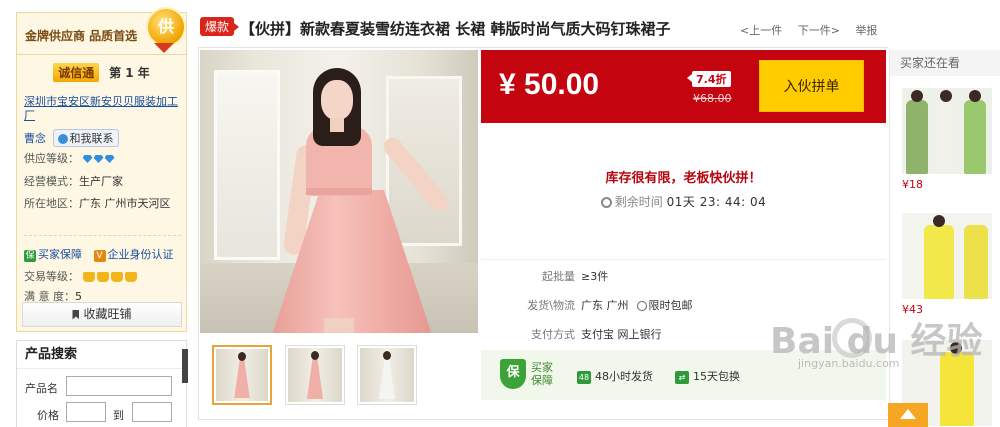 The width and height of the screenshot is (1000, 427). What do you see at coordinates (35, 138) in the screenshot?
I see `contact-name: 曹念` at bounding box center [35, 138].